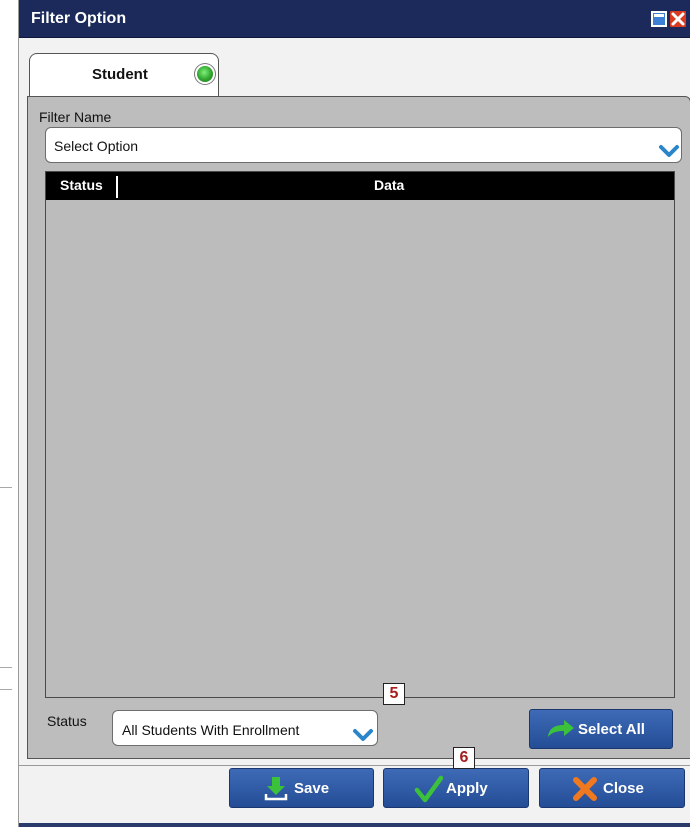 This screenshot has width=690, height=827. Describe the element at coordinates (96, 146) in the screenshot. I see `filter-name-value: Select Option` at that location.